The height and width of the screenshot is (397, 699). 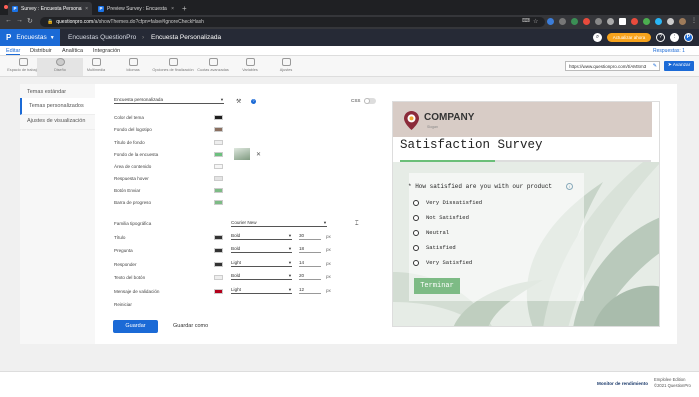 What do you see at coordinates (526, 21) in the screenshot?
I see `extension-key-icon: ⌨` at bounding box center [526, 21].